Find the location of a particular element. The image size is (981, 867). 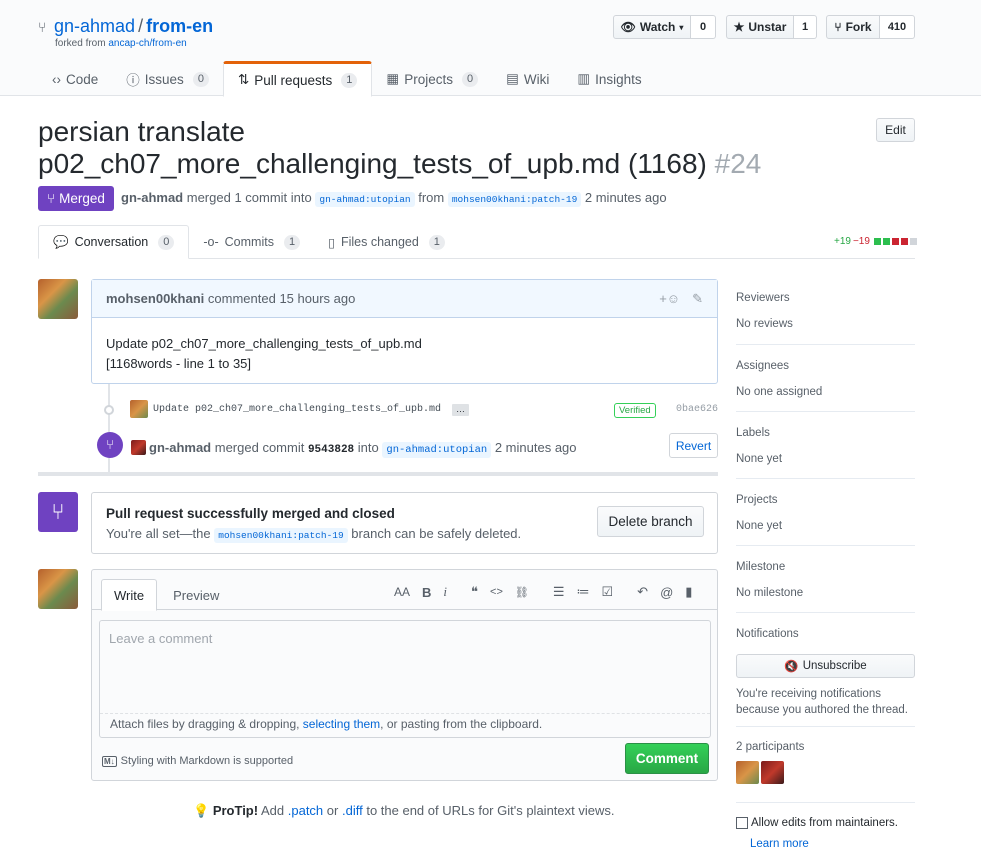

fork-count: 410 is located at coordinates (897, 27).